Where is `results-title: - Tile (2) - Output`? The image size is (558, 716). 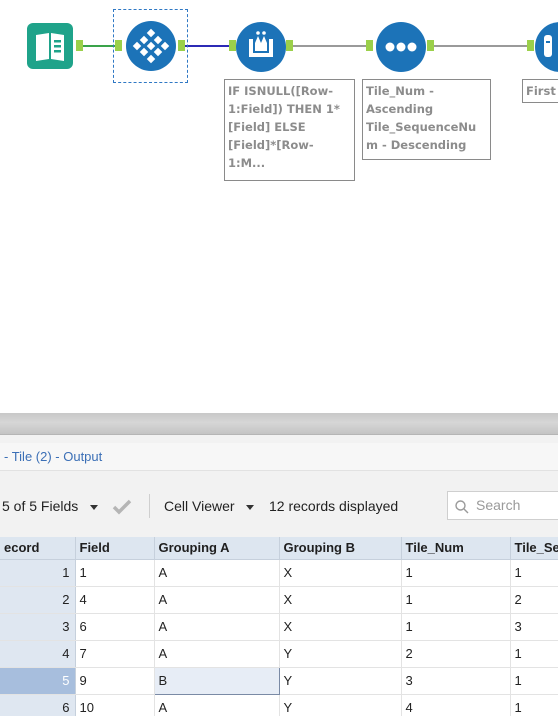
results-title: - Tile (2) - Output is located at coordinates (279, 457).